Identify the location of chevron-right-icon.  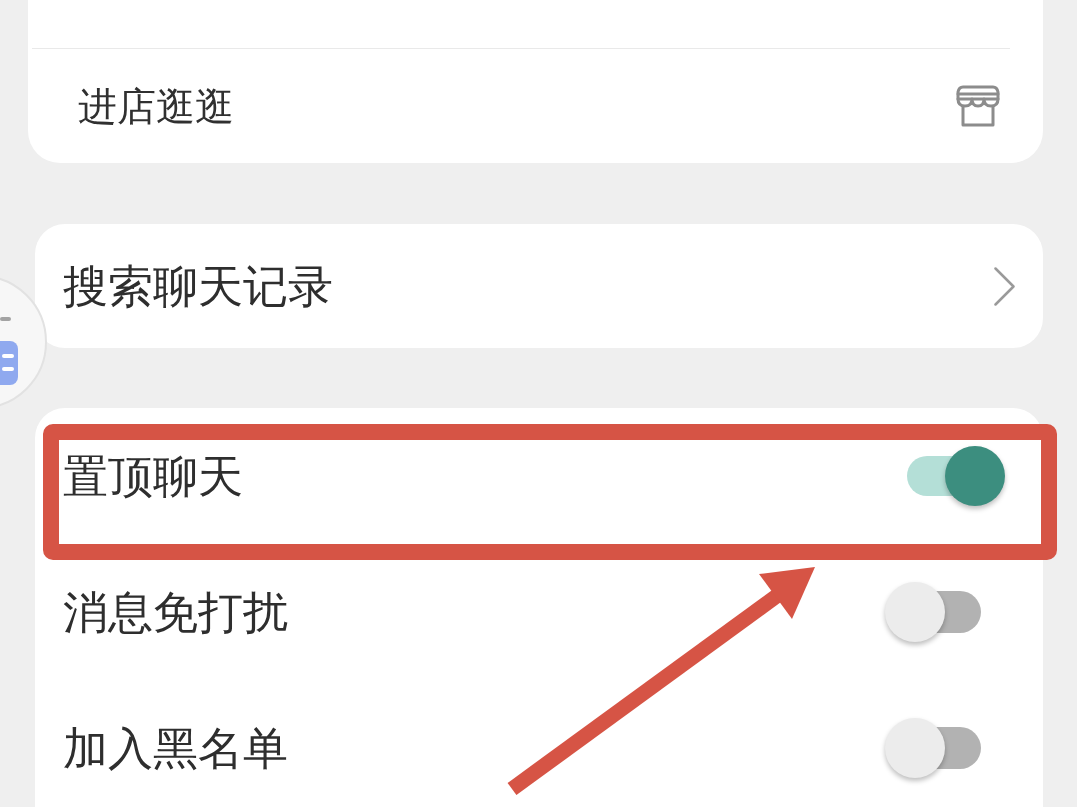
(1004, 286).